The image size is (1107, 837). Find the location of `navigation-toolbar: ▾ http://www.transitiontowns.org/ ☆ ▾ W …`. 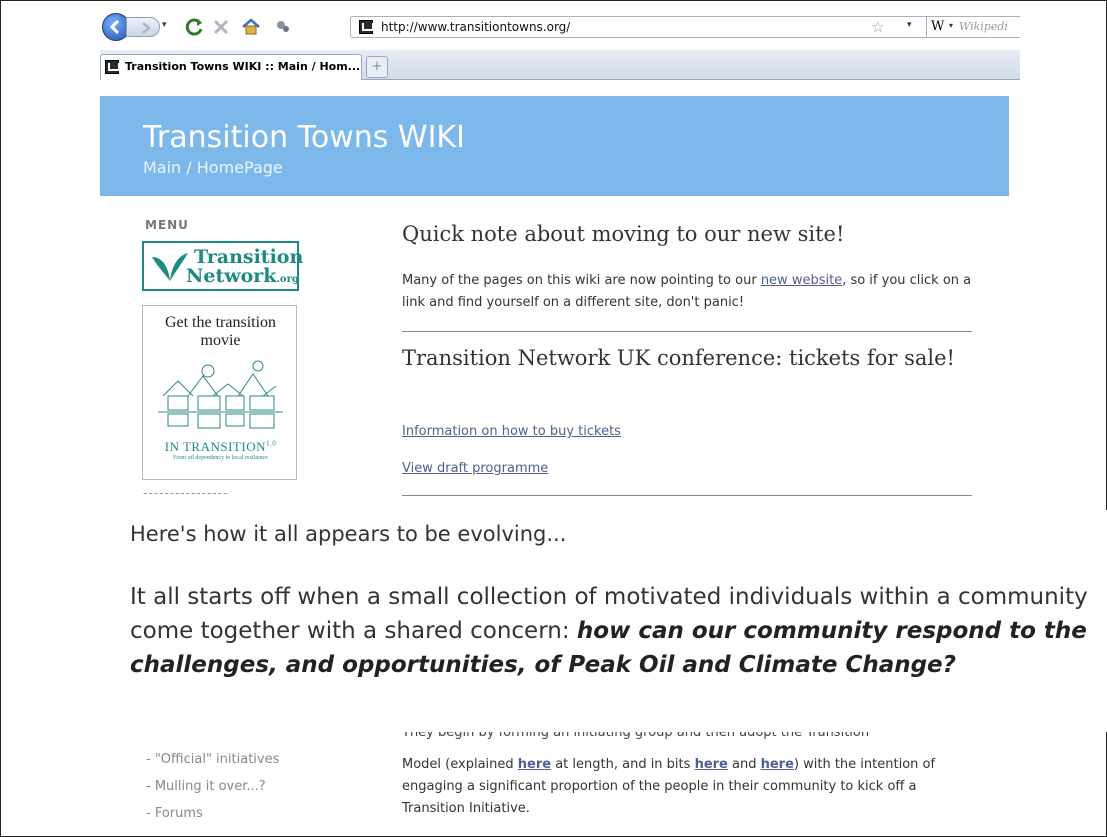

navigation-toolbar: ▾ http://www.transitiontowns.org/ ☆ ▾ W … is located at coordinates (560, 28).